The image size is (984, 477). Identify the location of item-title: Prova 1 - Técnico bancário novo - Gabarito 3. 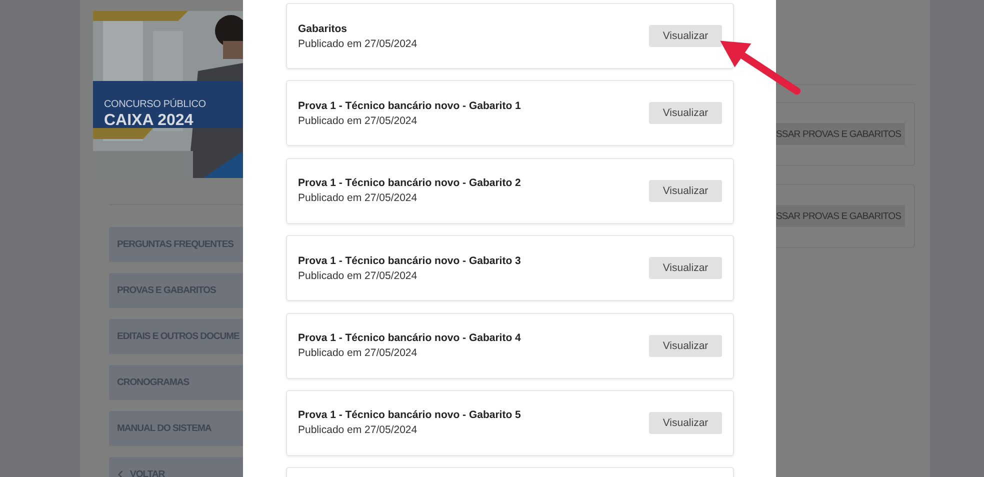
(409, 260).